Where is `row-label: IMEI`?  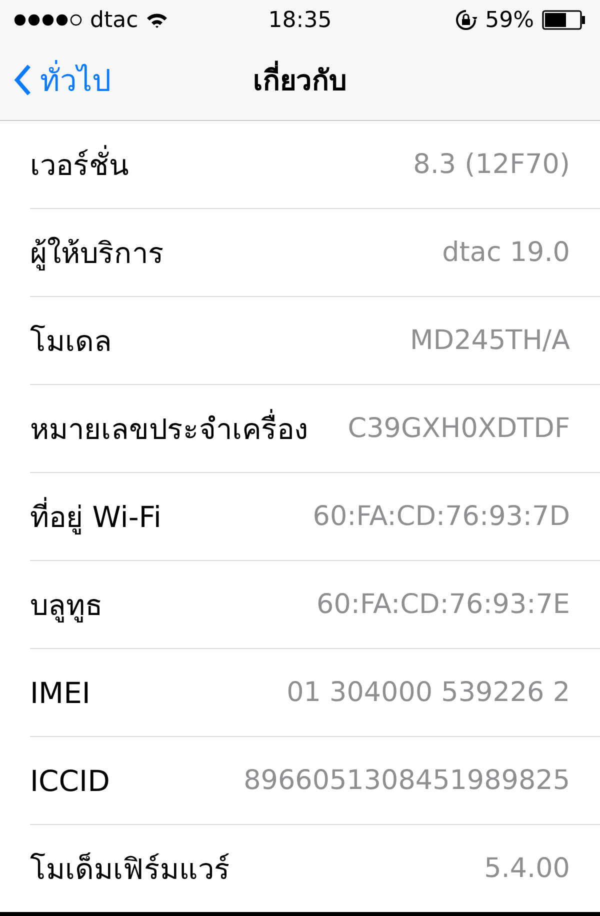 row-label: IMEI is located at coordinates (60, 693).